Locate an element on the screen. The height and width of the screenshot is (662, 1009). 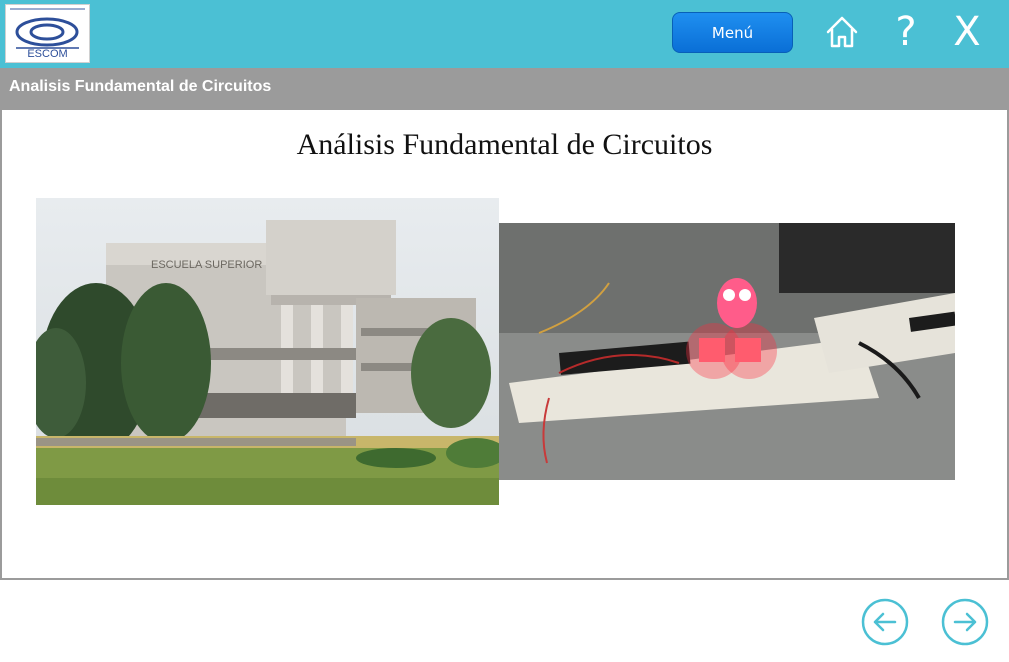
home-icon is located at coordinates (842, 32).